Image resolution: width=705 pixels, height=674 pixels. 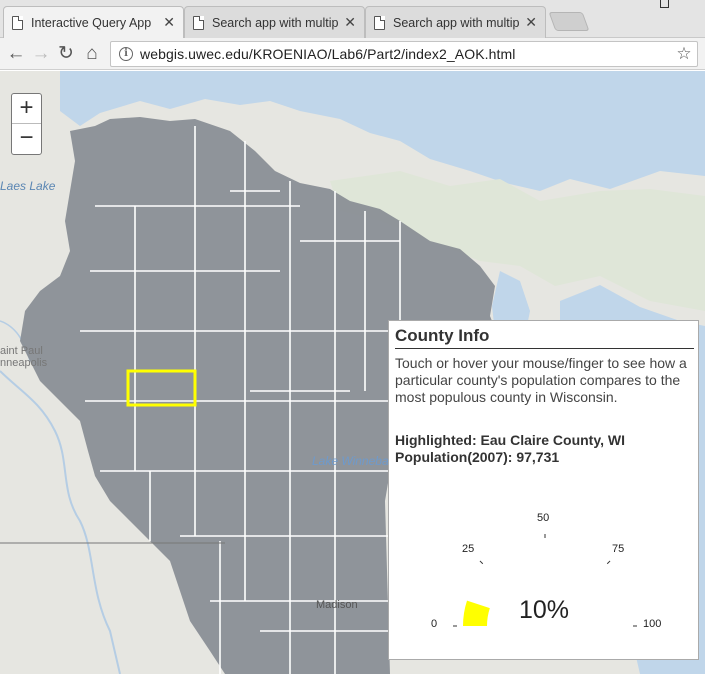 What do you see at coordinates (544, 575) in the screenshot?
I see `population-gauge: 10% 0 25 50 75 100` at bounding box center [544, 575].